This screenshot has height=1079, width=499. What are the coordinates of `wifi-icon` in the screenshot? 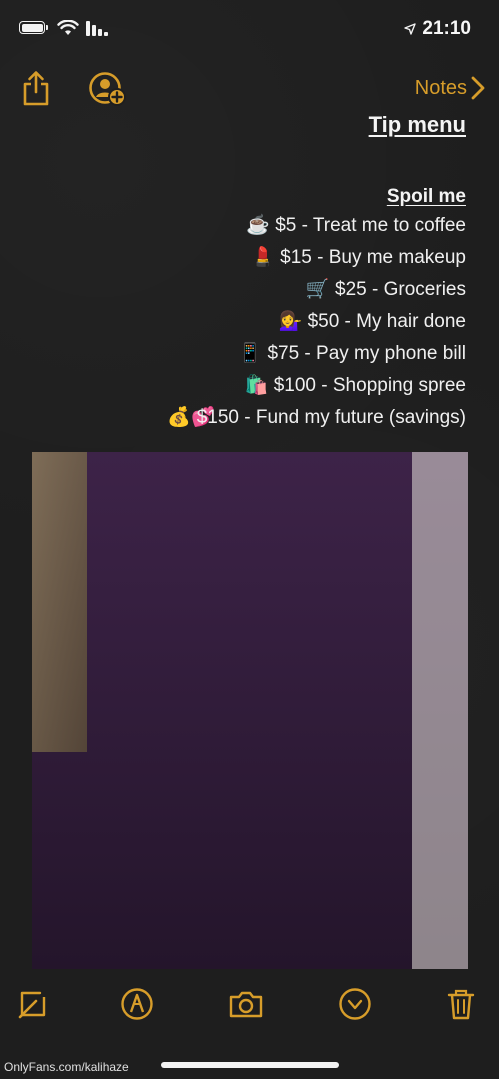 It's located at (68, 27).